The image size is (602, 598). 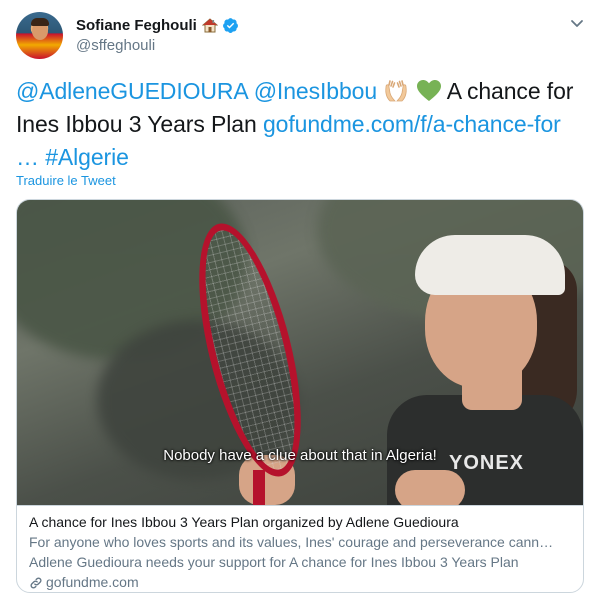 I want to click on player-cap, so click(x=490, y=265).